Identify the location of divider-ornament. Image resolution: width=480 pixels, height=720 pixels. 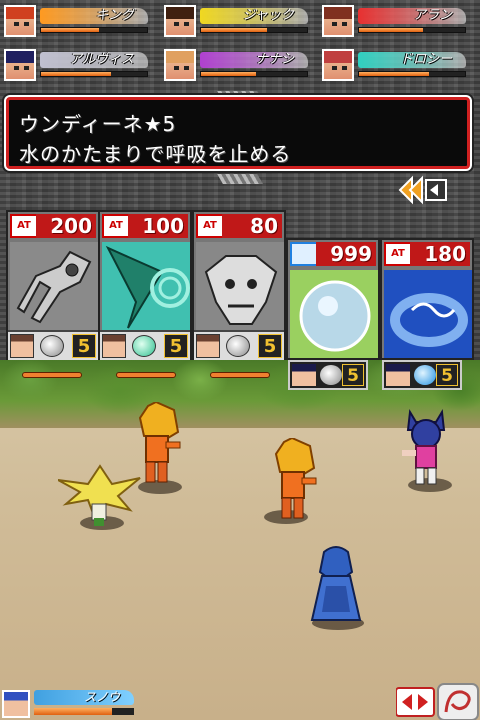
(240, 179).